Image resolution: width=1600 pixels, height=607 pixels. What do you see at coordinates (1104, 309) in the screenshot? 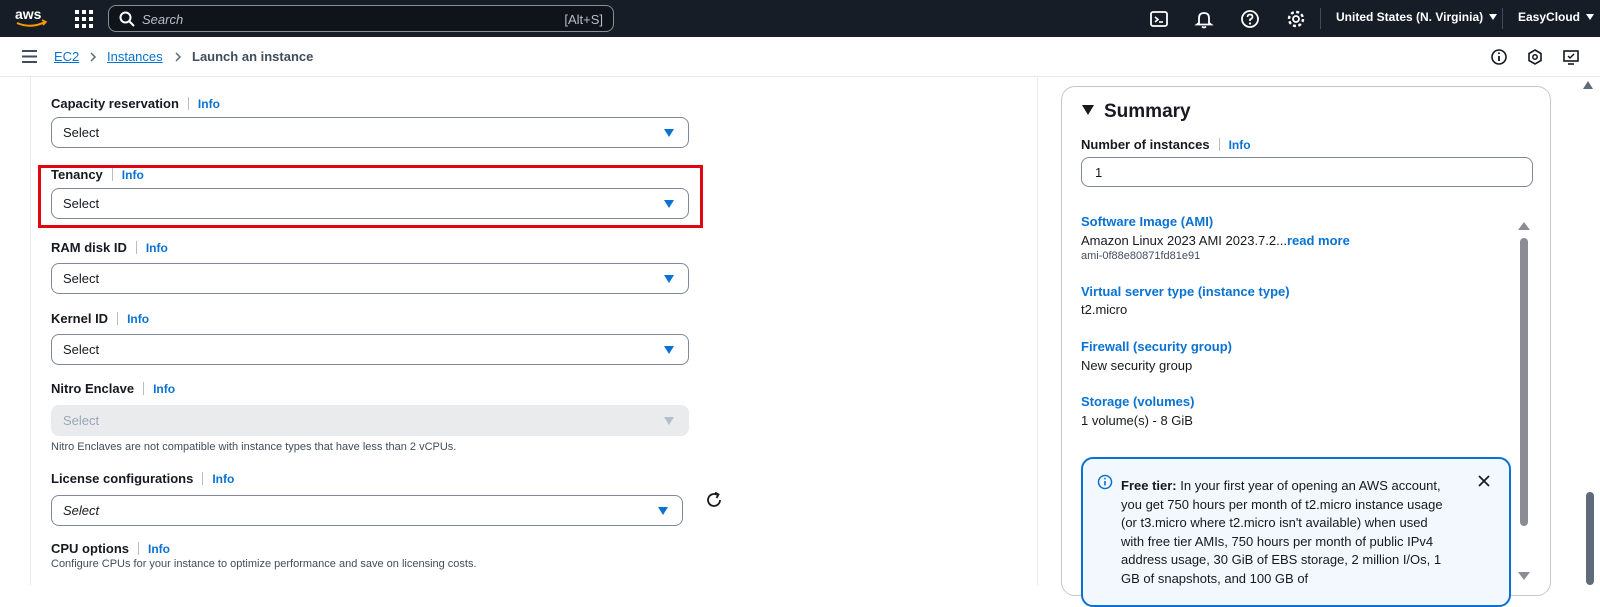
I see `instance-type-value: t2.micro` at bounding box center [1104, 309].